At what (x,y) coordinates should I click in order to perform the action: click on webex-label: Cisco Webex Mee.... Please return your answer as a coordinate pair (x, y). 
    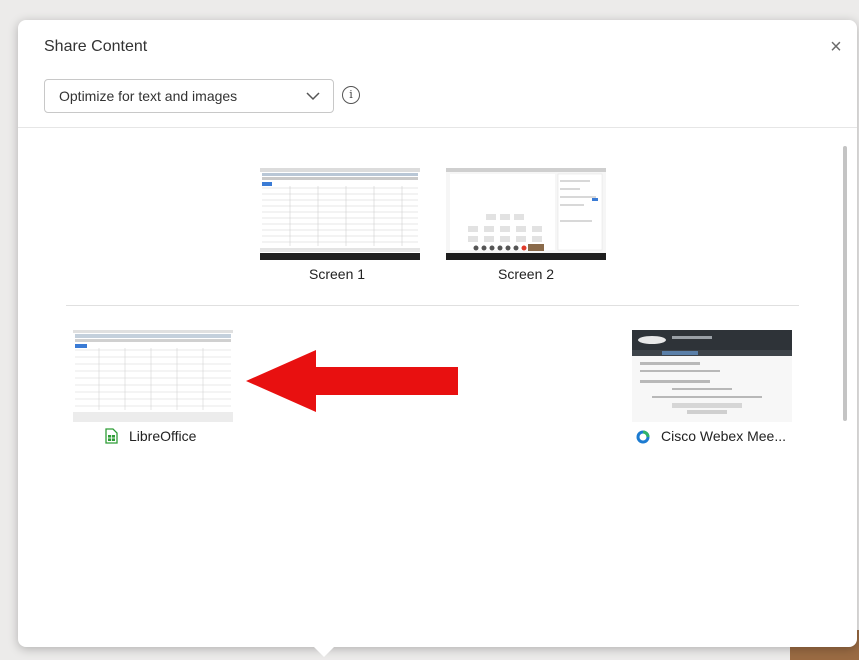
    Looking at the image, I should click on (723, 436).